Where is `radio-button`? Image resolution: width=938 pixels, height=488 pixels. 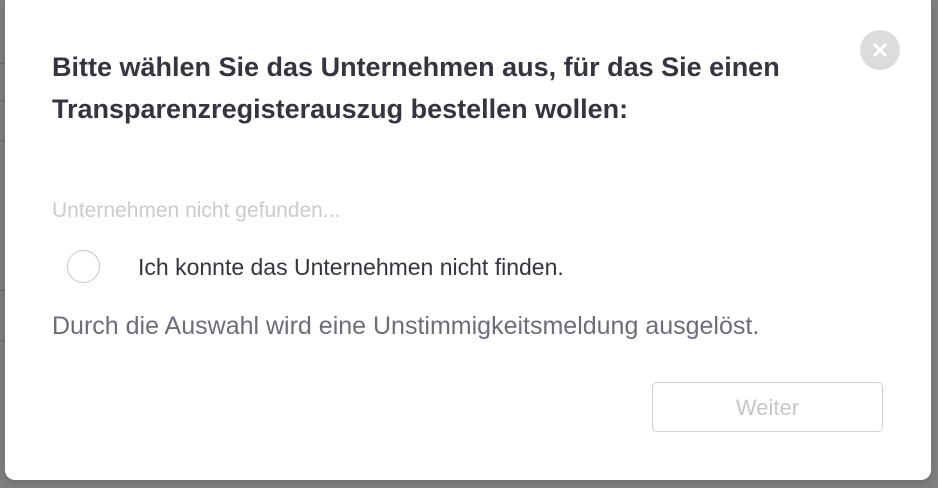
radio-button is located at coordinates (83, 266).